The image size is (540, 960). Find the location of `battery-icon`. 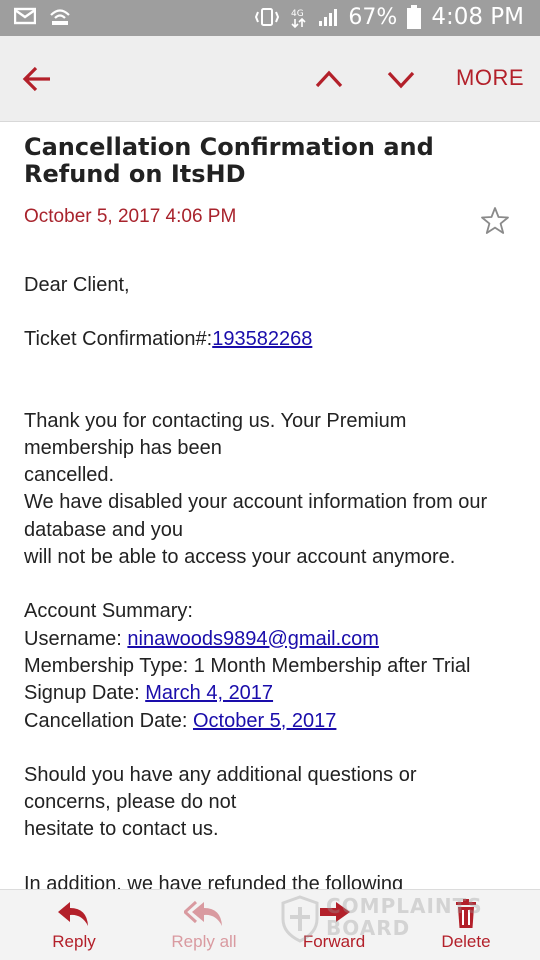

battery-icon is located at coordinates (414, 17).